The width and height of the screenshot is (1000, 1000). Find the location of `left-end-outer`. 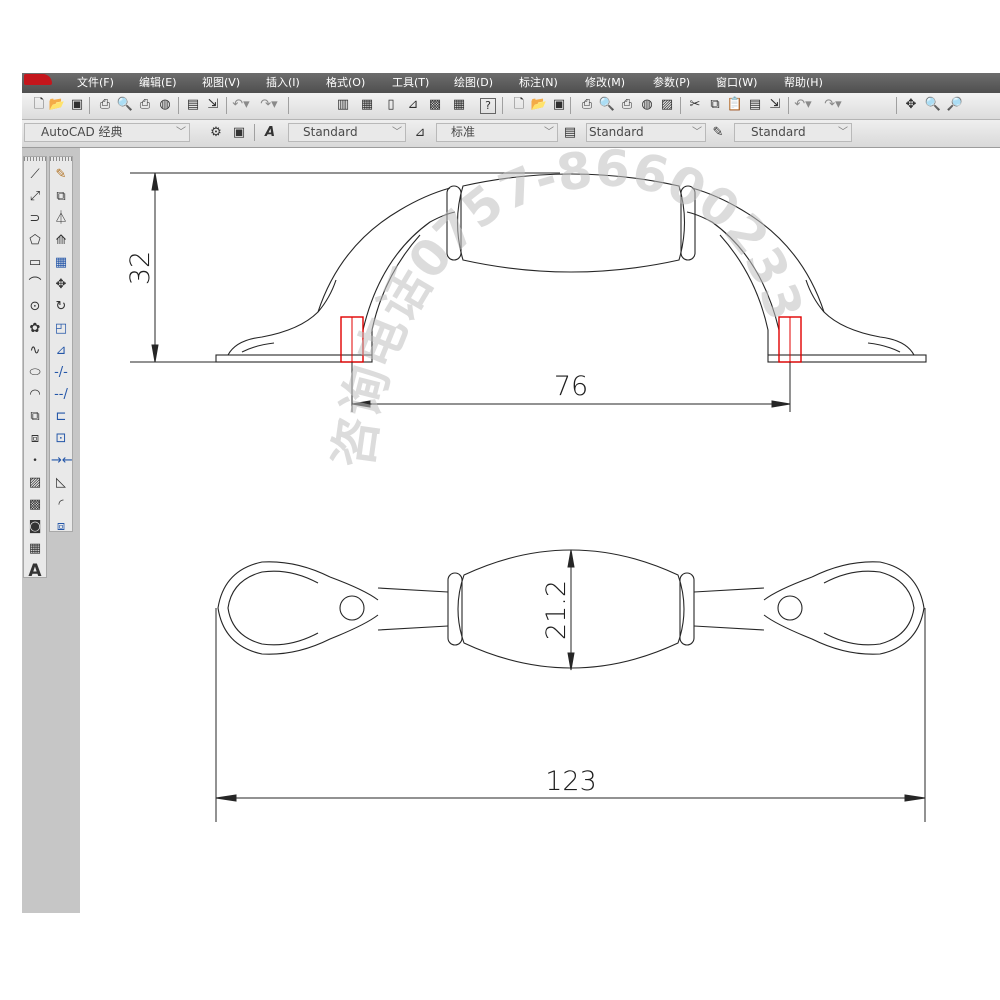

left-end-outer is located at coordinates (298, 608).